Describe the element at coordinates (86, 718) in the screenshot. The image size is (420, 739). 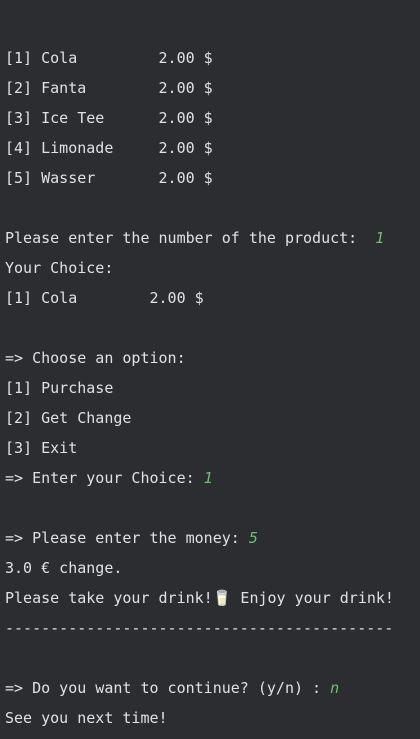
I see `goodbye-line: See you next time!` at that location.